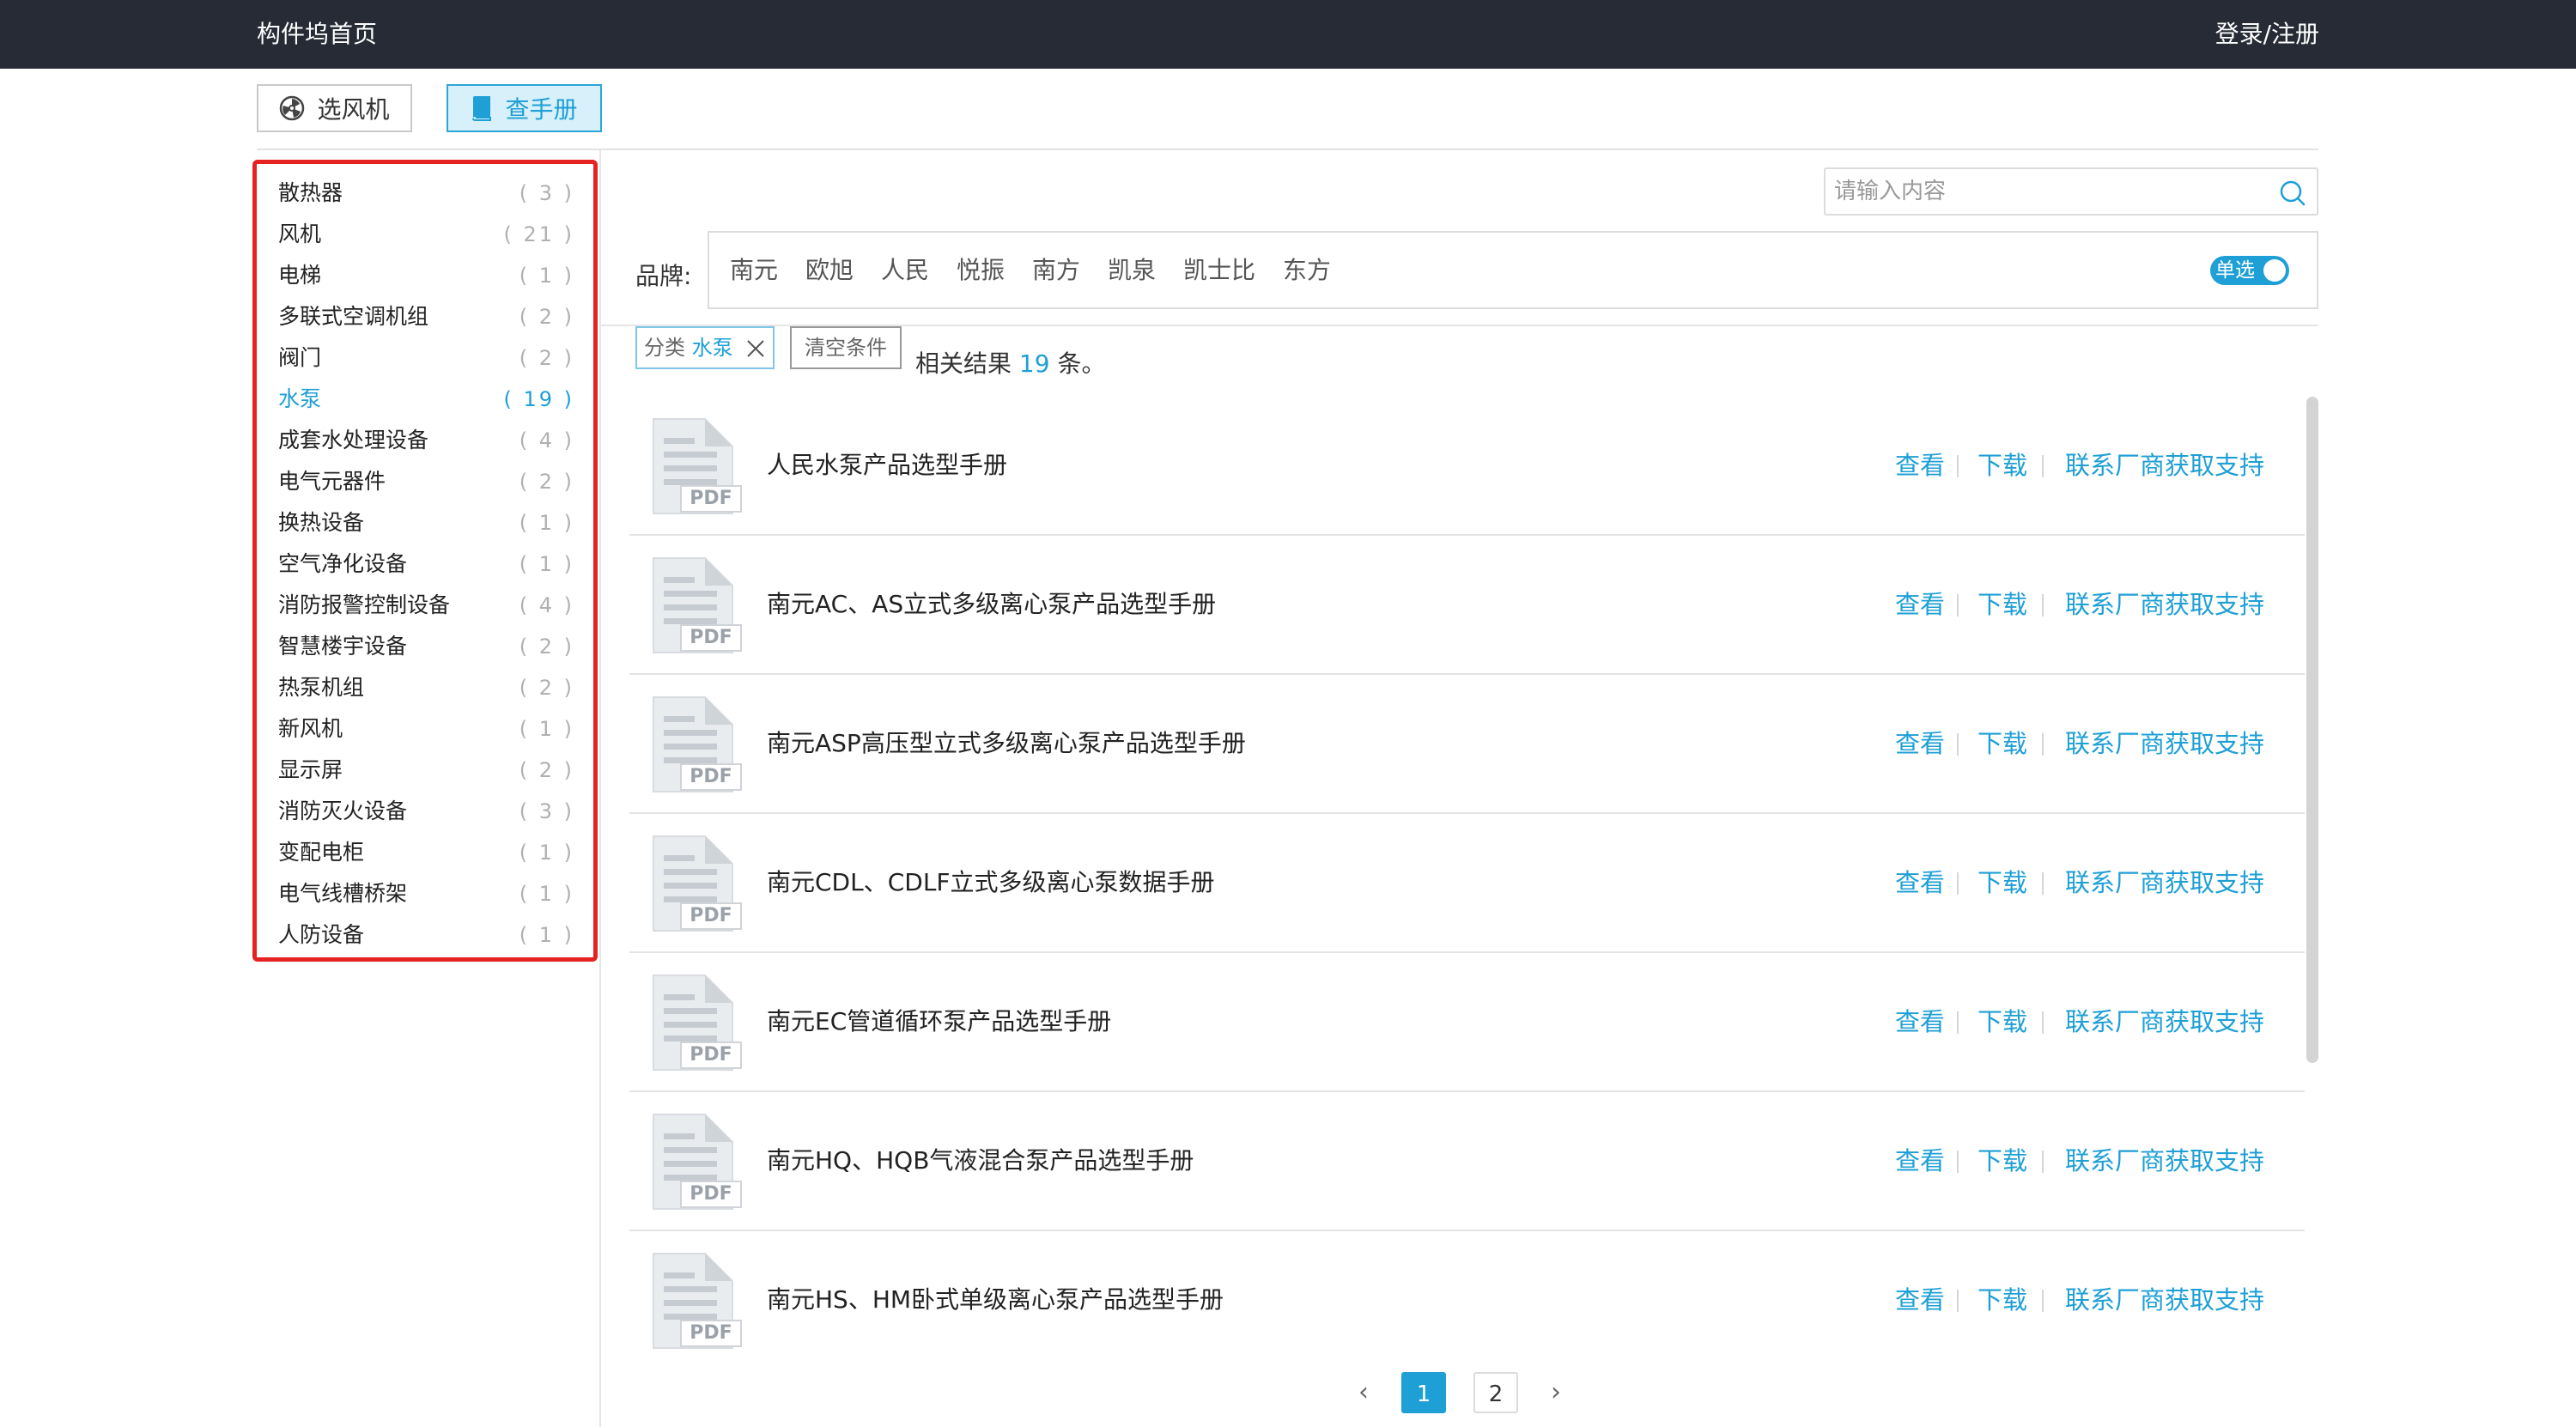 The image size is (2576, 1427). Describe the element at coordinates (300, 234) in the screenshot. I see `category-name: 风机` at that location.